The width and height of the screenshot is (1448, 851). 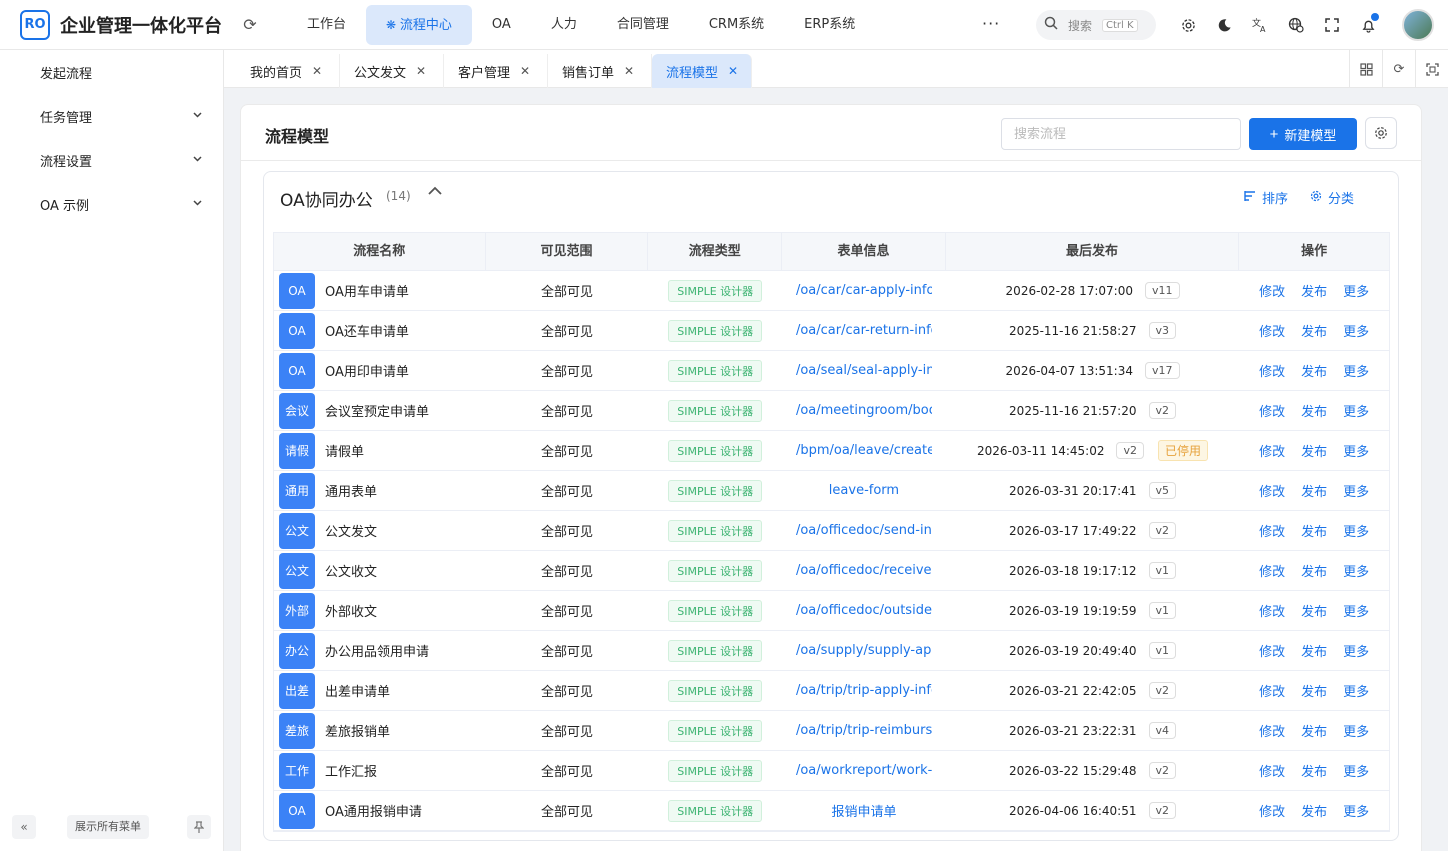 I want to click on process-name: 办公用品领用申请, so click(x=377, y=650).